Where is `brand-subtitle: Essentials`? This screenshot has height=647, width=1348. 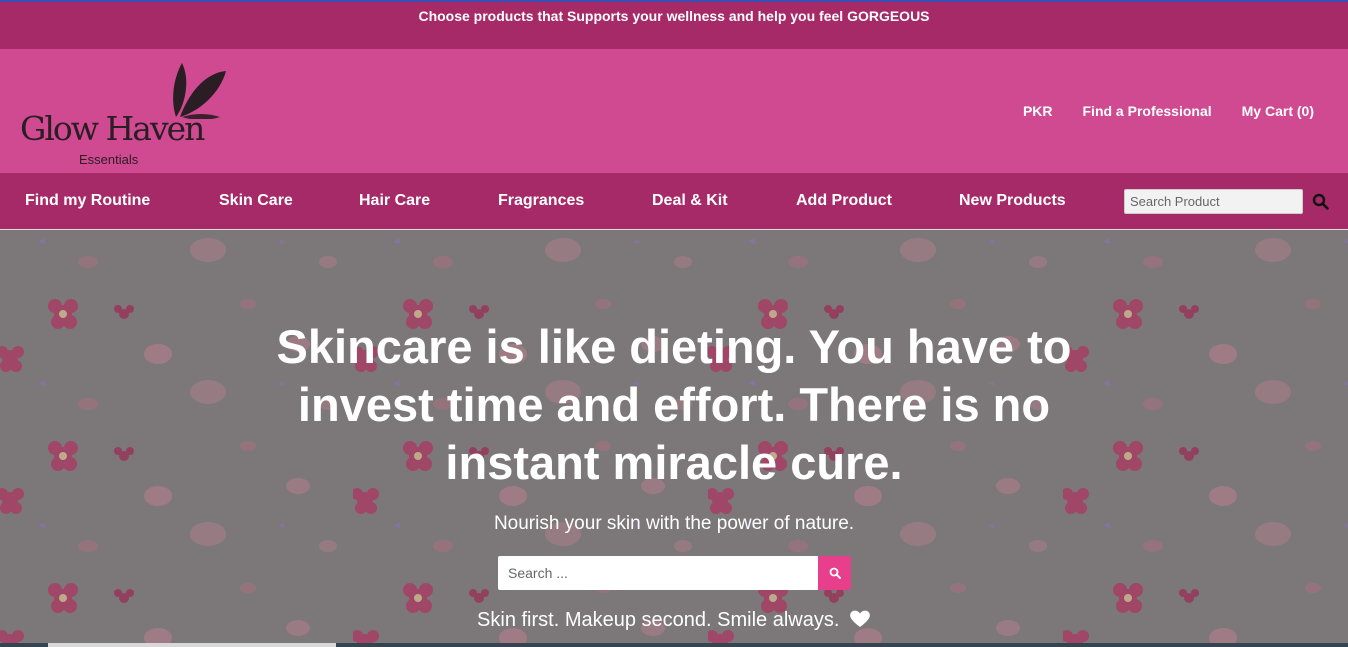
brand-subtitle: Essentials is located at coordinates (109, 159).